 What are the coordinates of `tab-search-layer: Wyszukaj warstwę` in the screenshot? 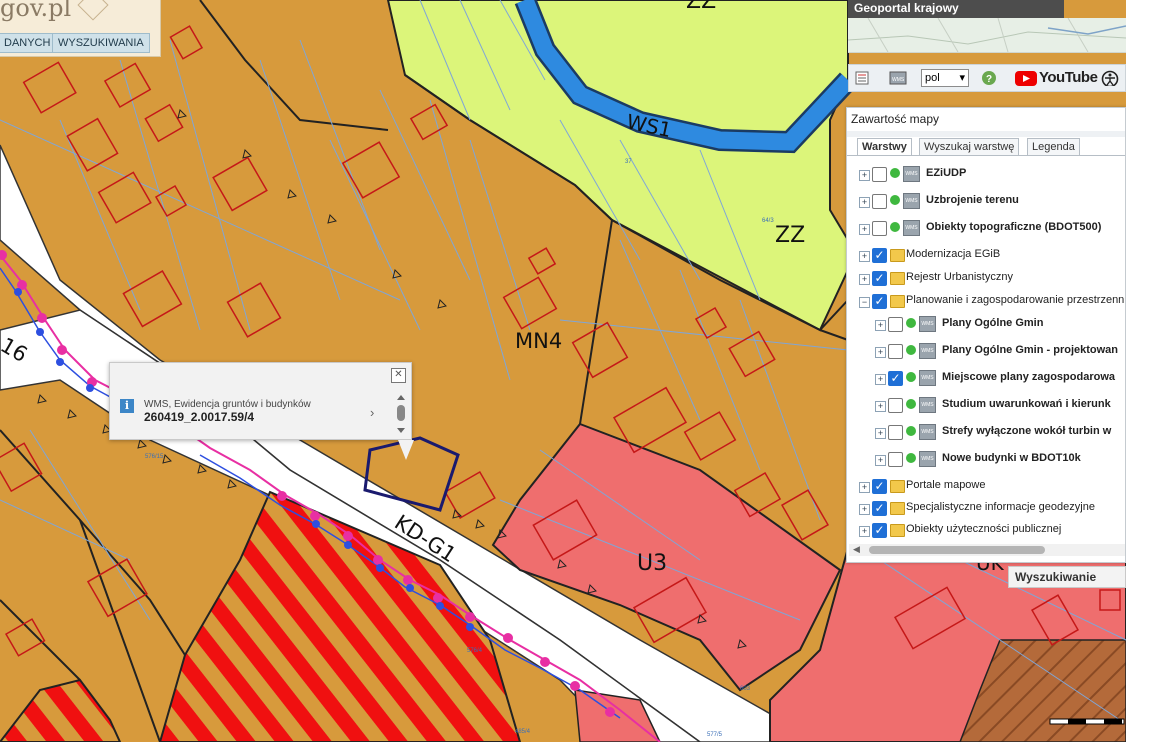 It's located at (969, 147).